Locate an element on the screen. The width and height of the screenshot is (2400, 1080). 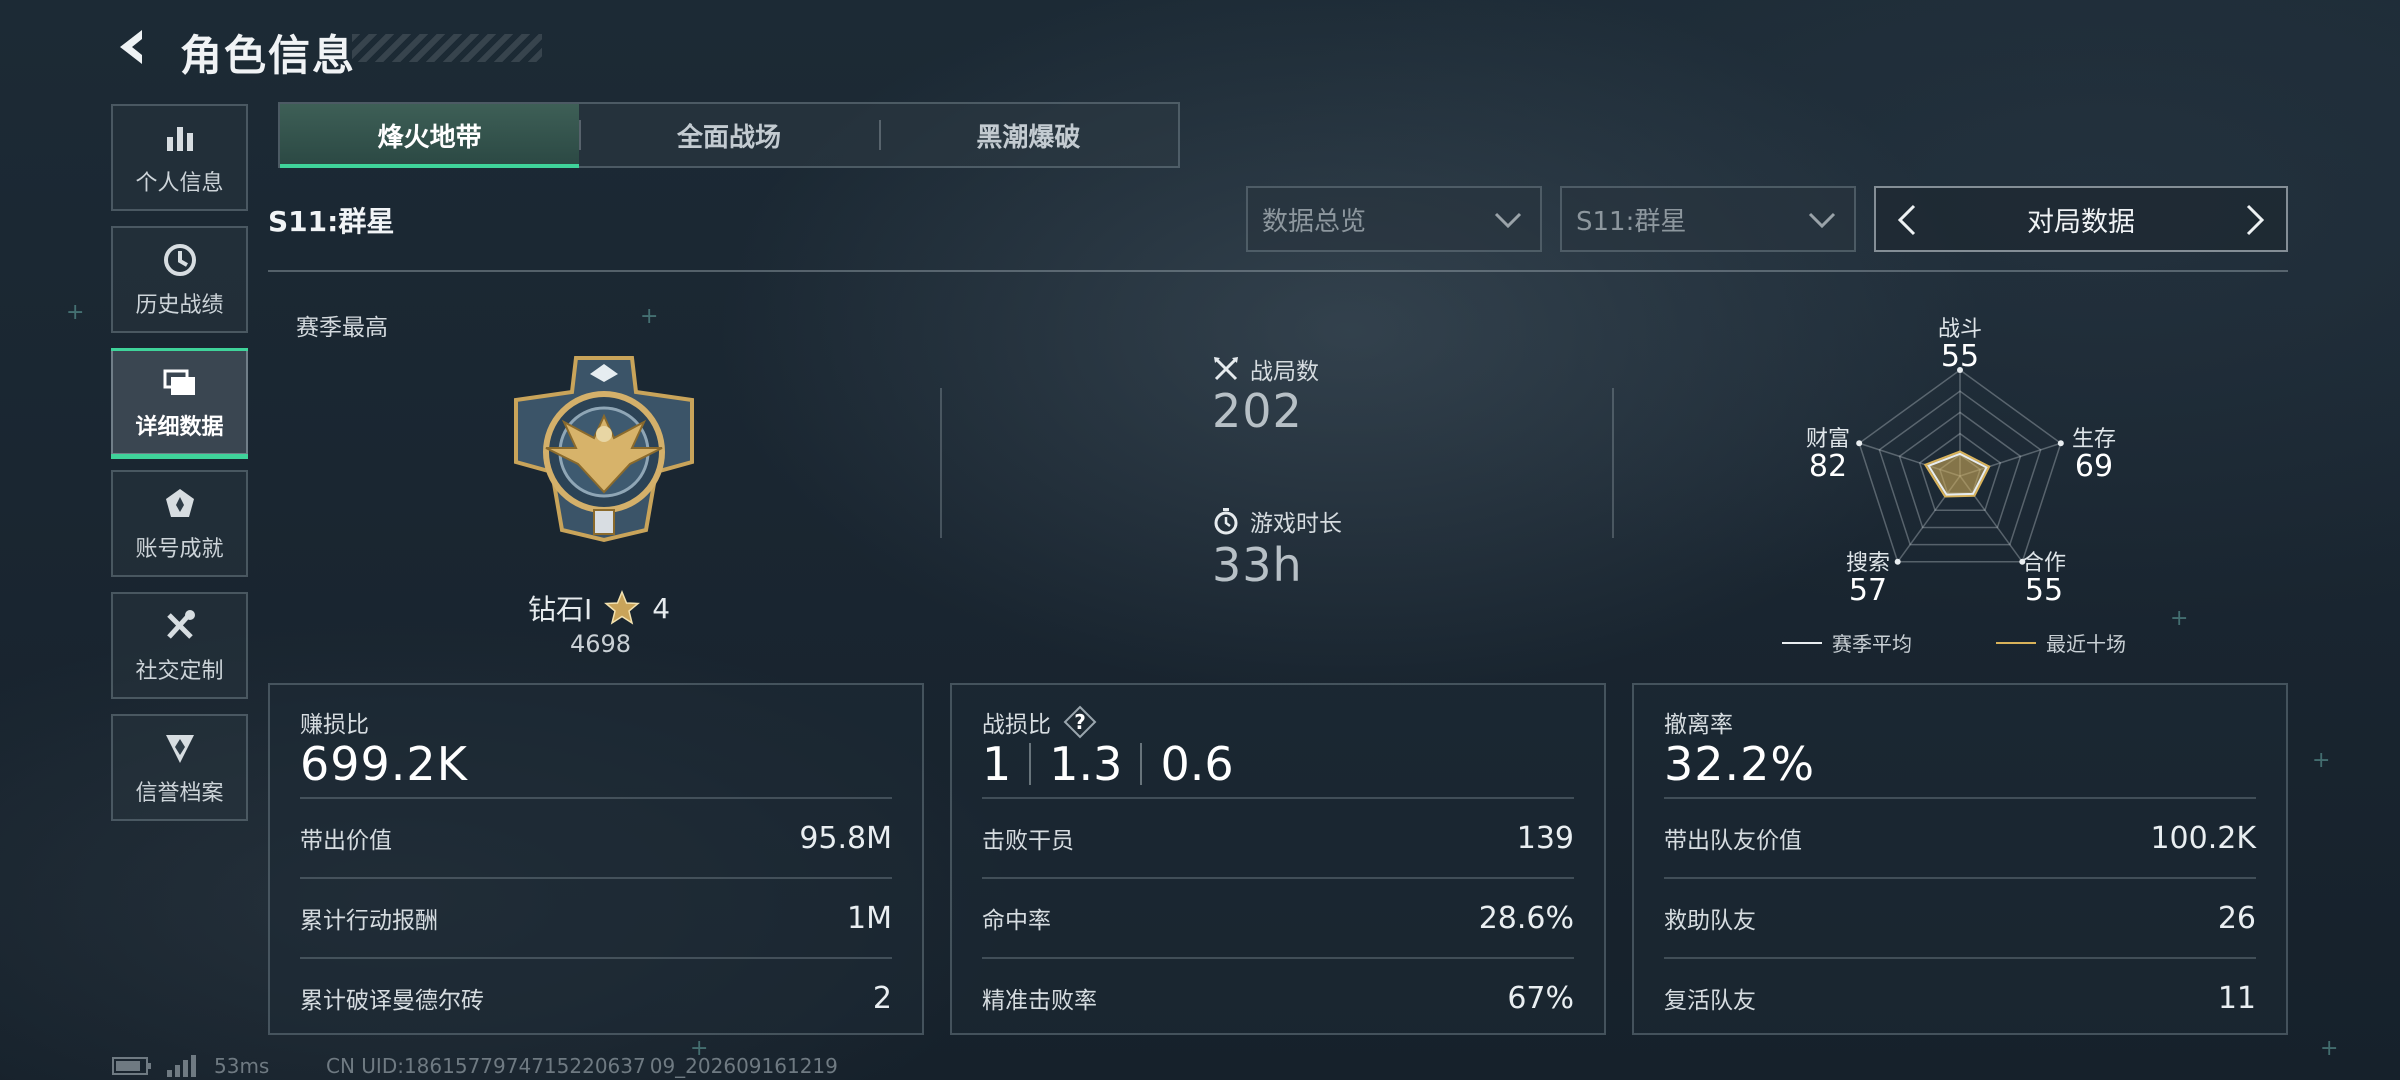
mode-tabs: 烽火地带 全面战场 黑潮爆破 is located at coordinates (729, 135).